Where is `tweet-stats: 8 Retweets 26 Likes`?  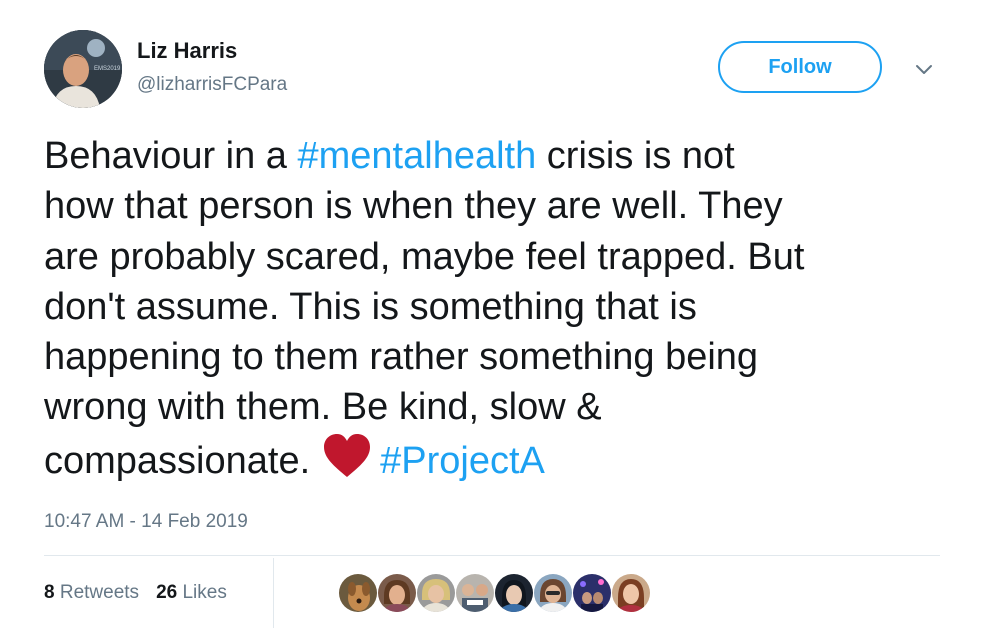 tweet-stats: 8 Retweets 26 Likes is located at coordinates (135, 593).